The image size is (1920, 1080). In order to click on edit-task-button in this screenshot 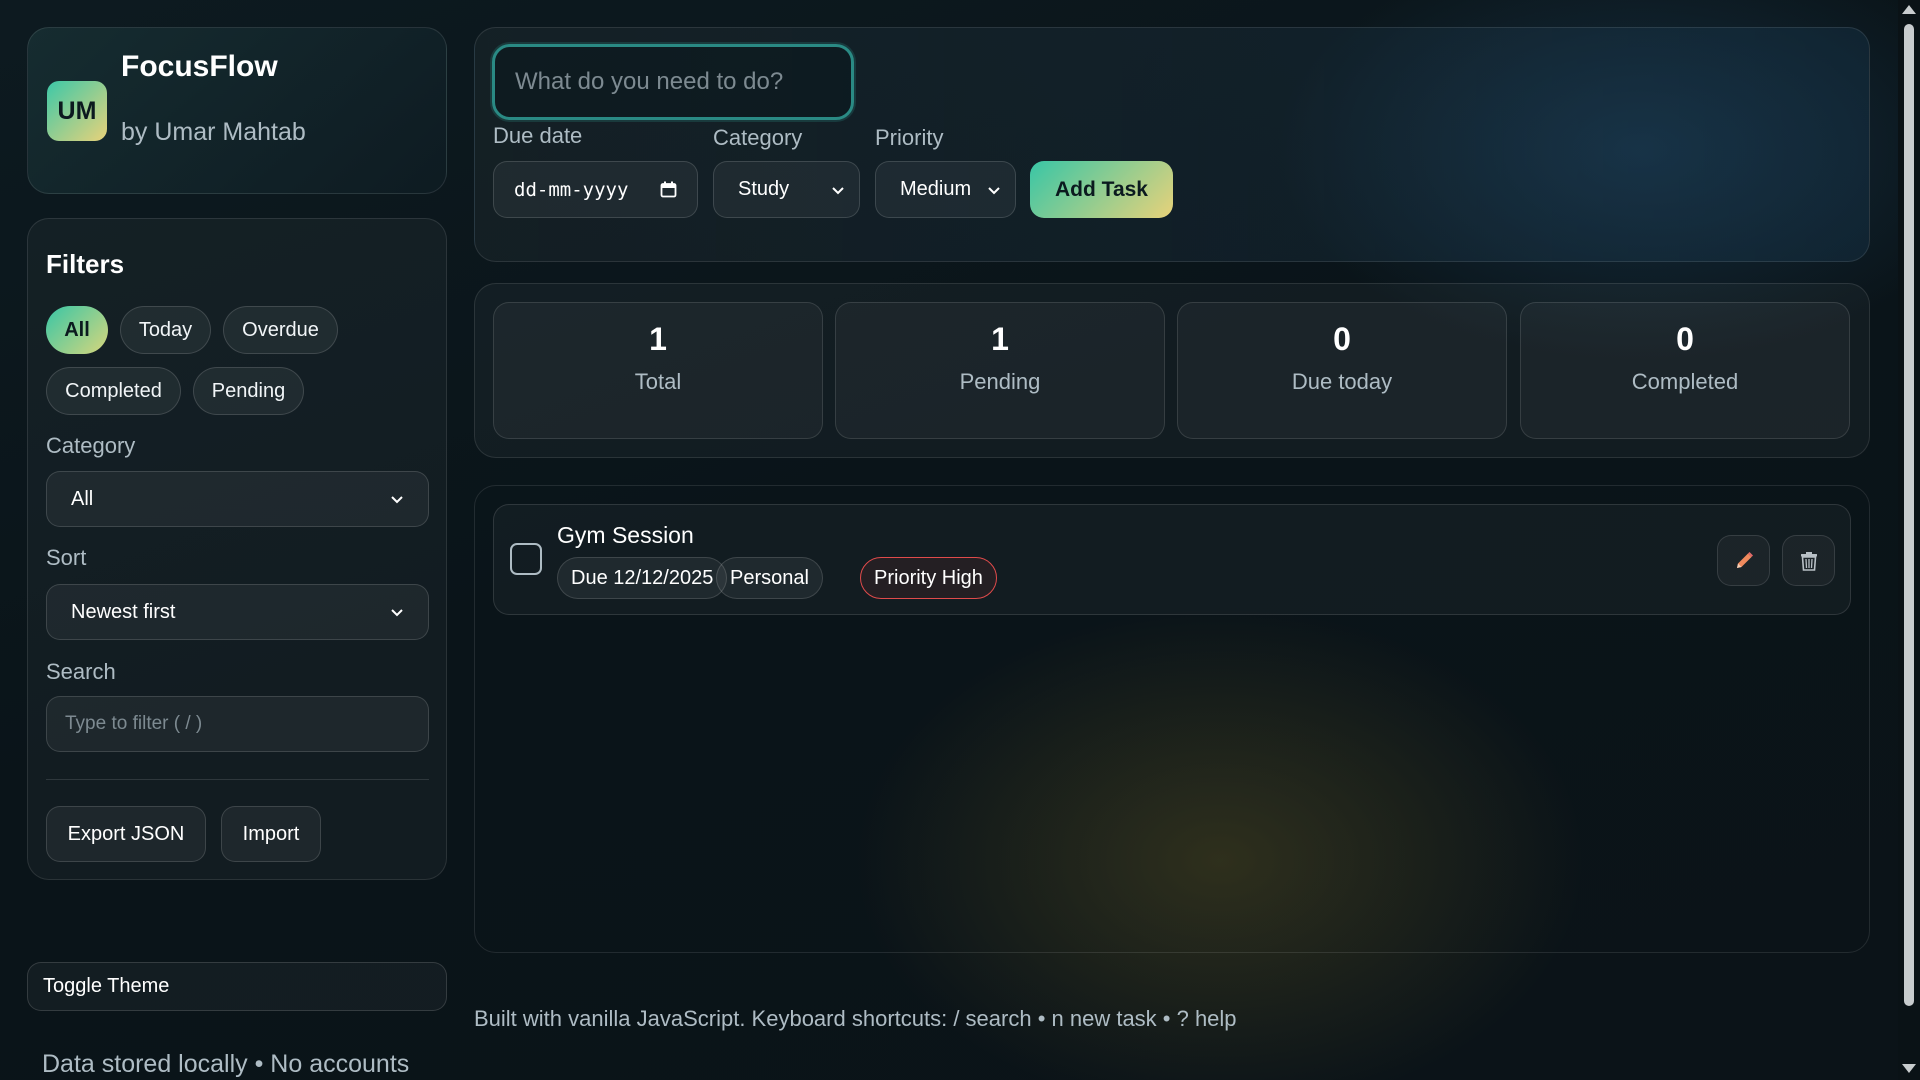, I will do `click(1743, 560)`.